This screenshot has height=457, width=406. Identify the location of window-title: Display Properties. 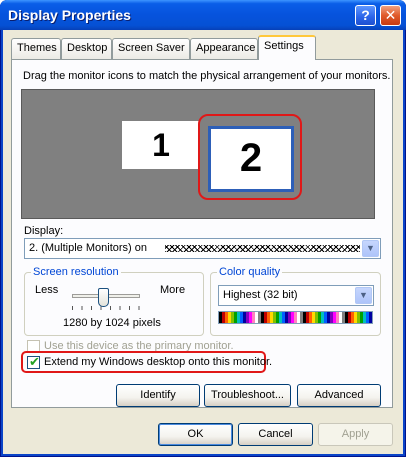
(69, 15).